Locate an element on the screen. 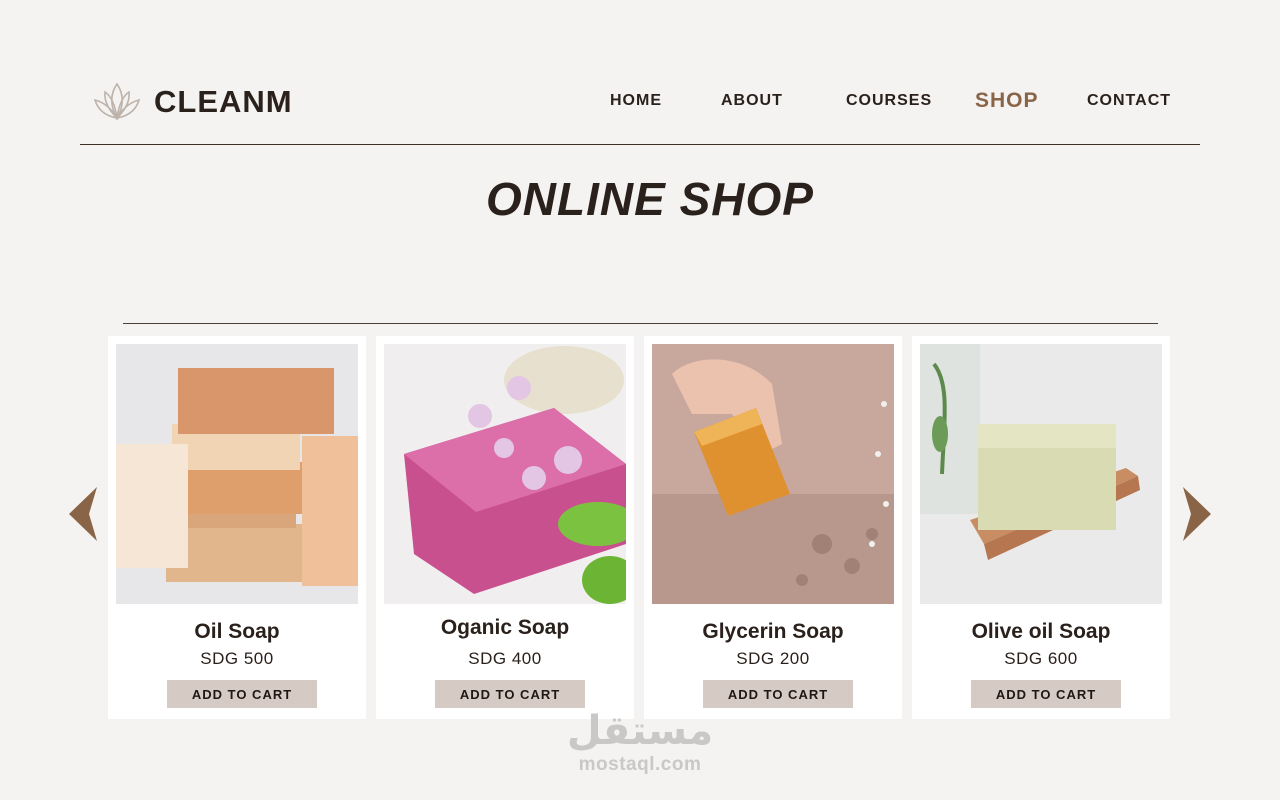 Image resolution: width=1280 pixels, height=800 pixels. product-price: SDG 400 is located at coordinates (505, 658).